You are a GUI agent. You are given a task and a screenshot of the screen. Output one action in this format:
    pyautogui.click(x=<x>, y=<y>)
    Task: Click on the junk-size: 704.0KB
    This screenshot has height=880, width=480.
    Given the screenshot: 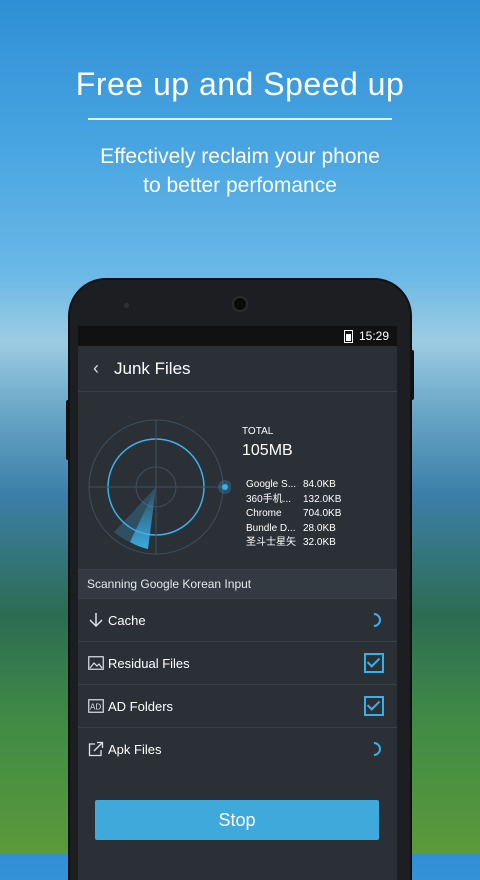 What is the action you would take?
    pyautogui.click(x=322, y=513)
    